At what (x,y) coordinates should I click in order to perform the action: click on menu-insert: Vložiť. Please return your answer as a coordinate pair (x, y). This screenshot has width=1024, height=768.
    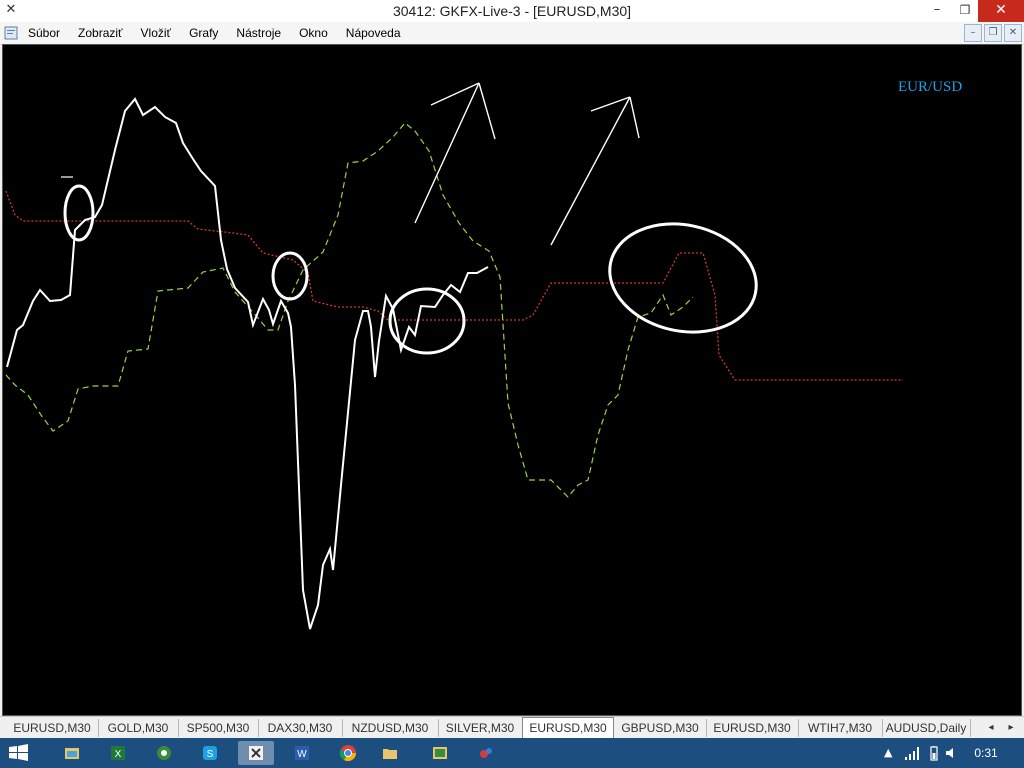
    Looking at the image, I should click on (156, 33).